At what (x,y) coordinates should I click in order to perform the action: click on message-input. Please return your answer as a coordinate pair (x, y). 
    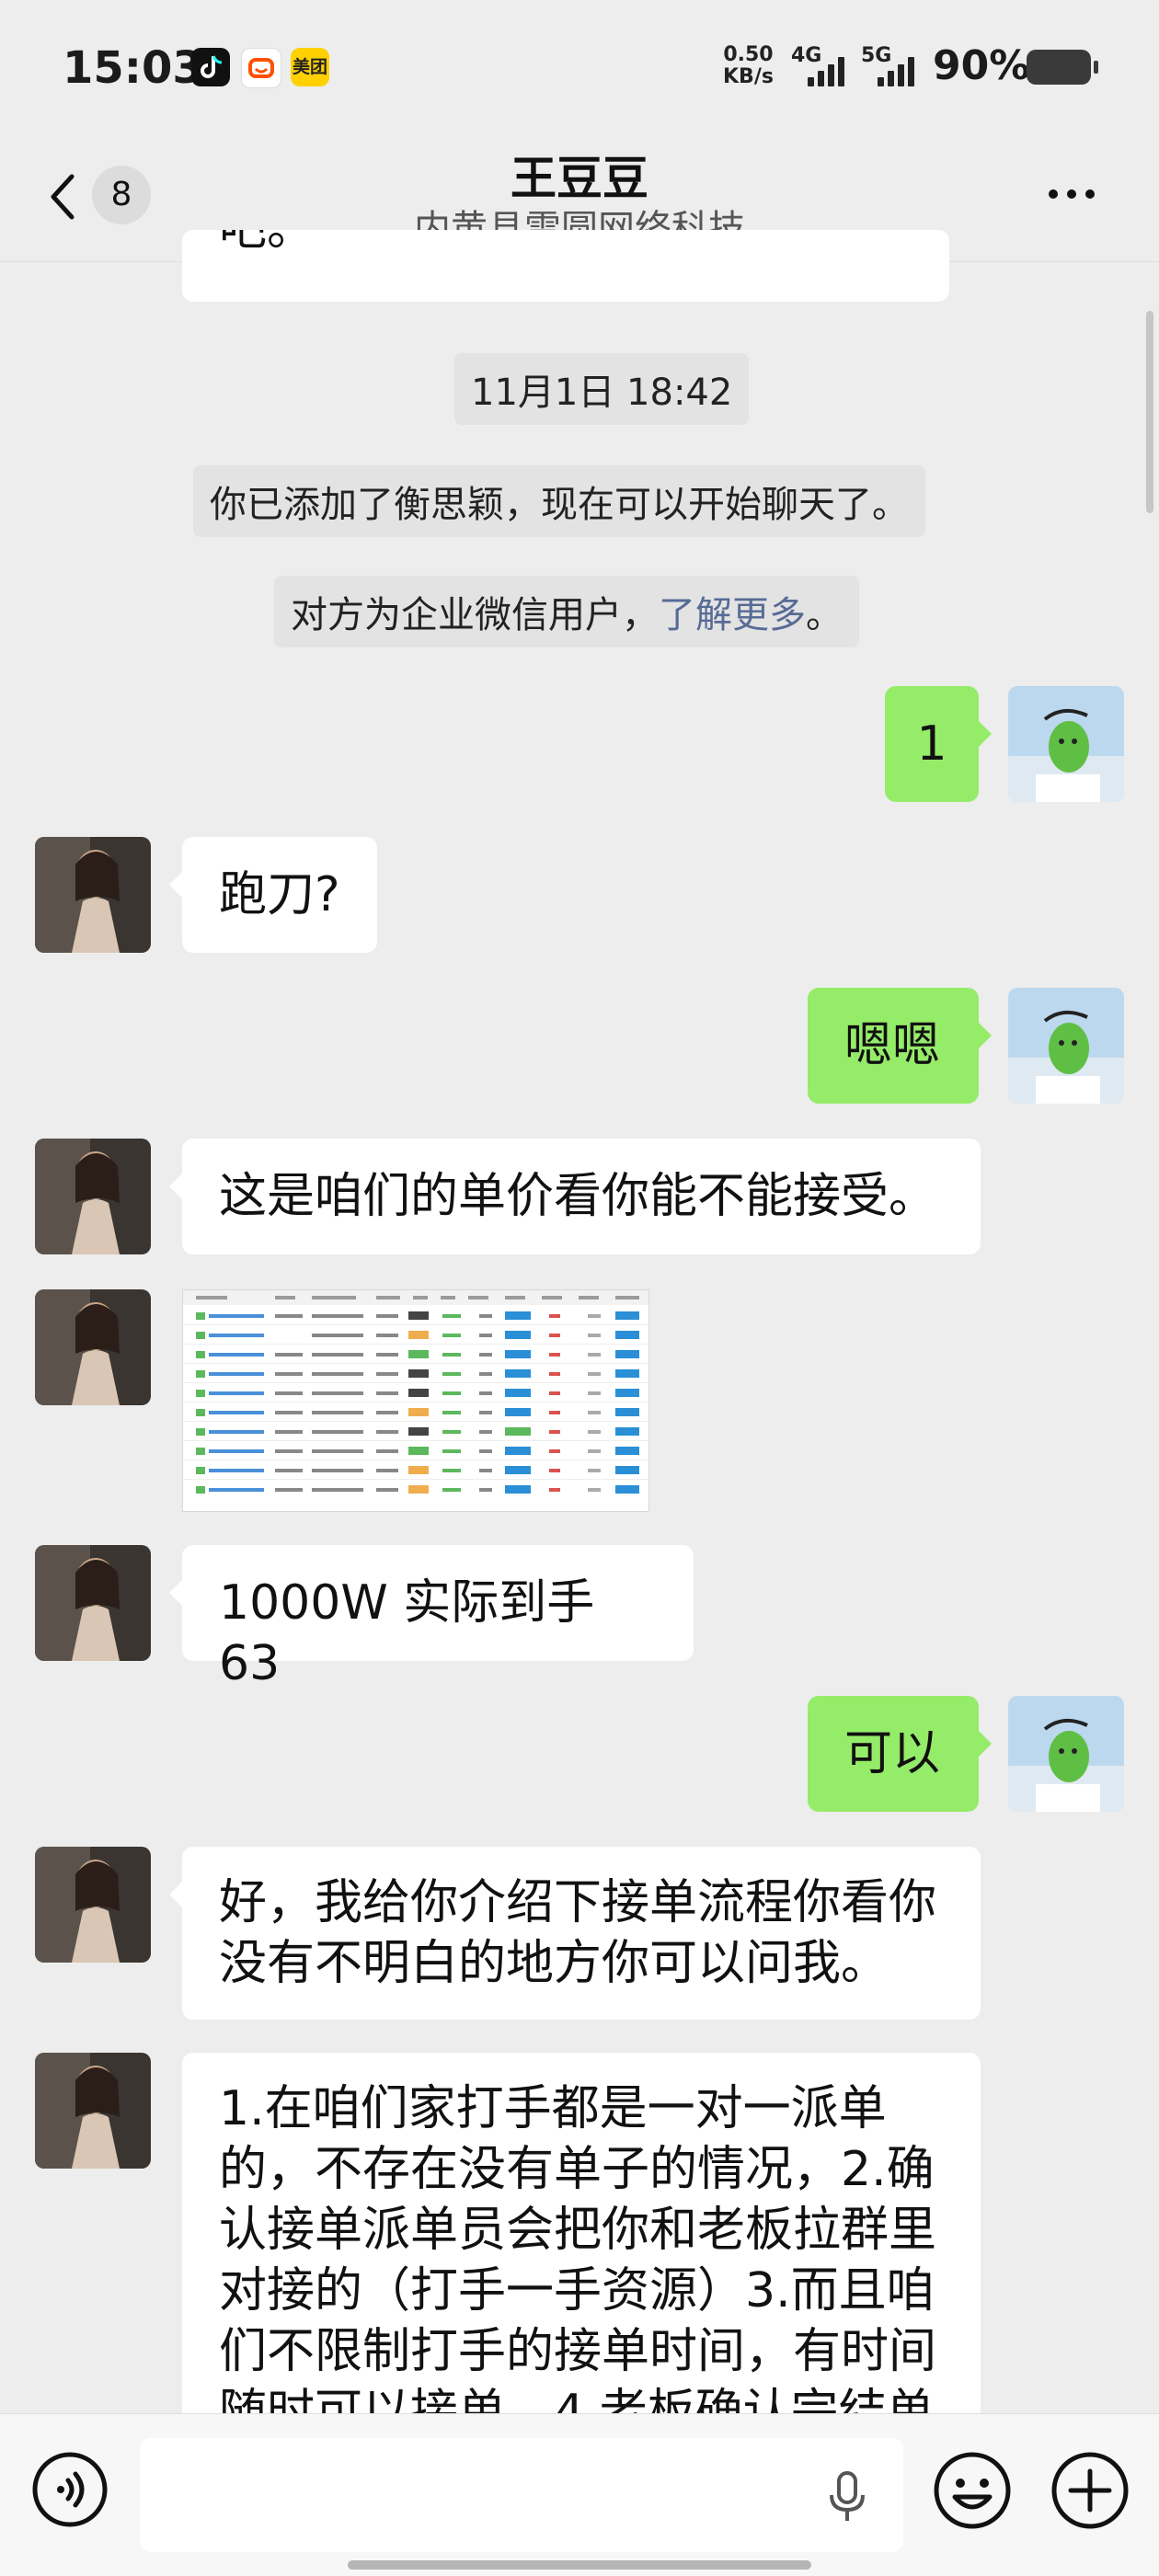
    Looking at the image, I should click on (521, 2495).